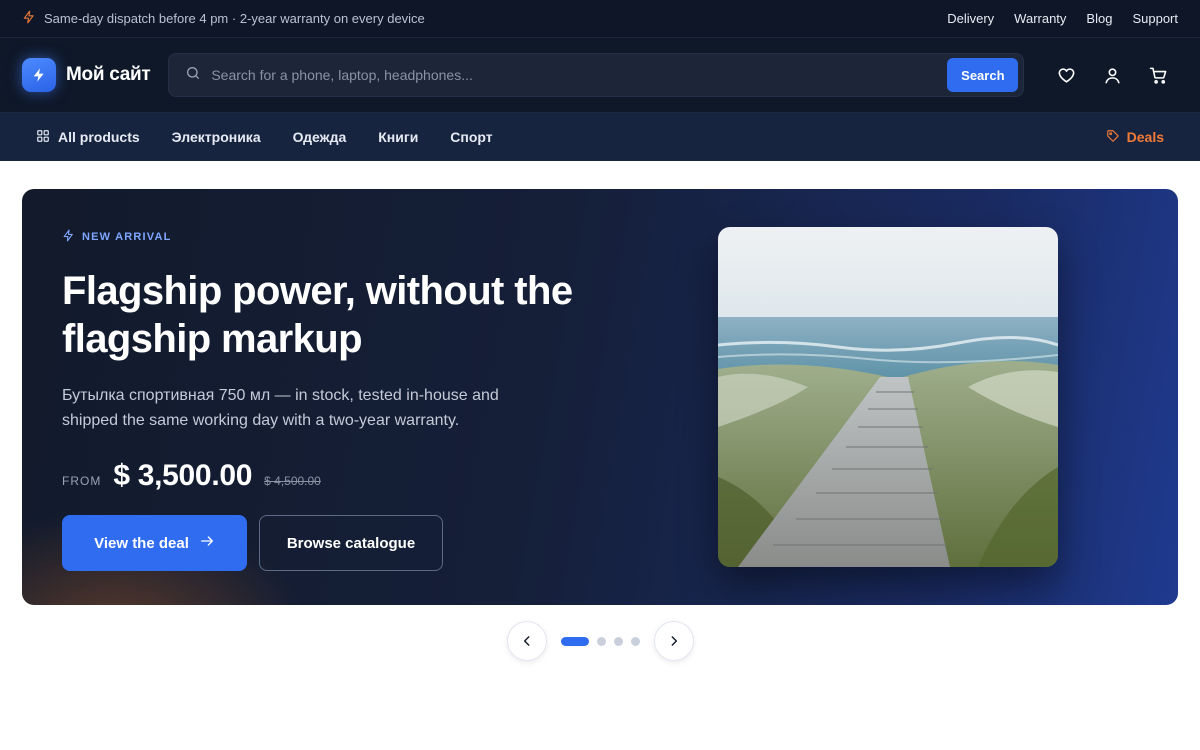  What do you see at coordinates (1040, 18) in the screenshot?
I see `warranty-link: Warranty` at bounding box center [1040, 18].